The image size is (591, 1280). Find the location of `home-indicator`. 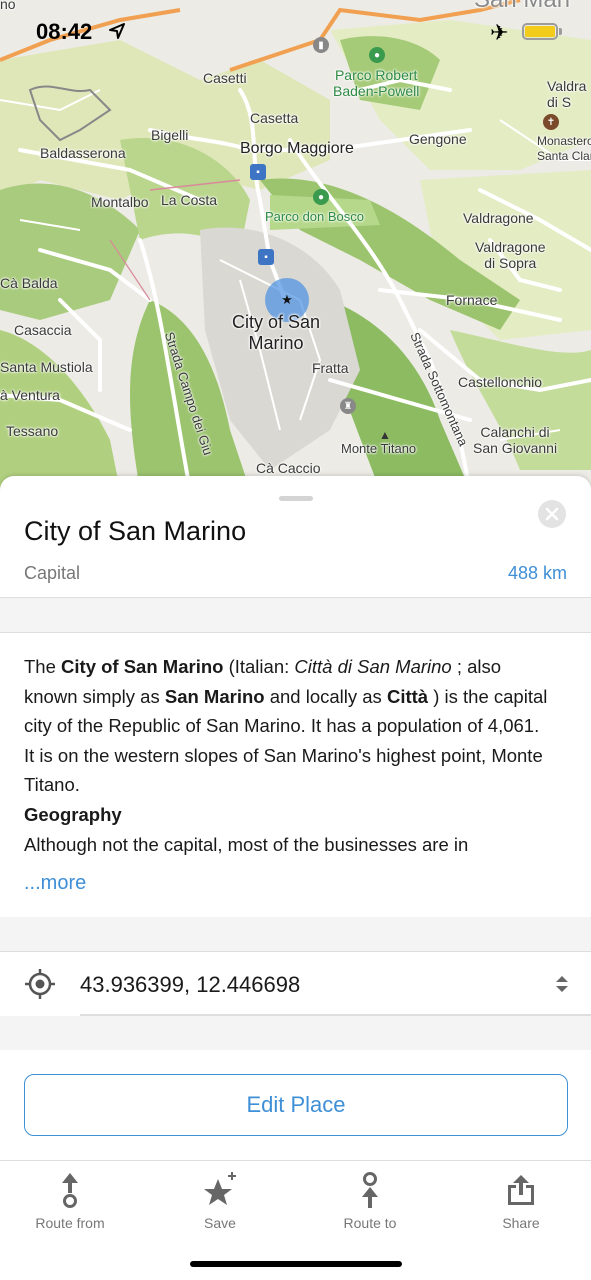

home-indicator is located at coordinates (296, 1264).